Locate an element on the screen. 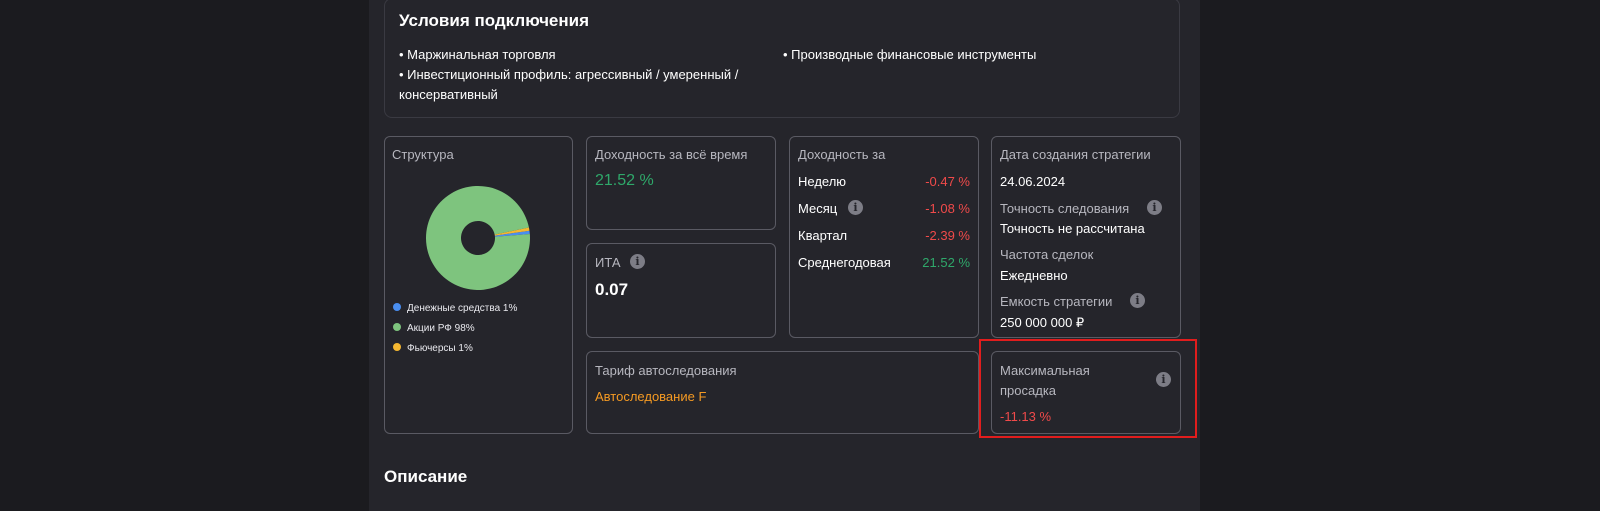  ita-info-icon: i is located at coordinates (637, 261).